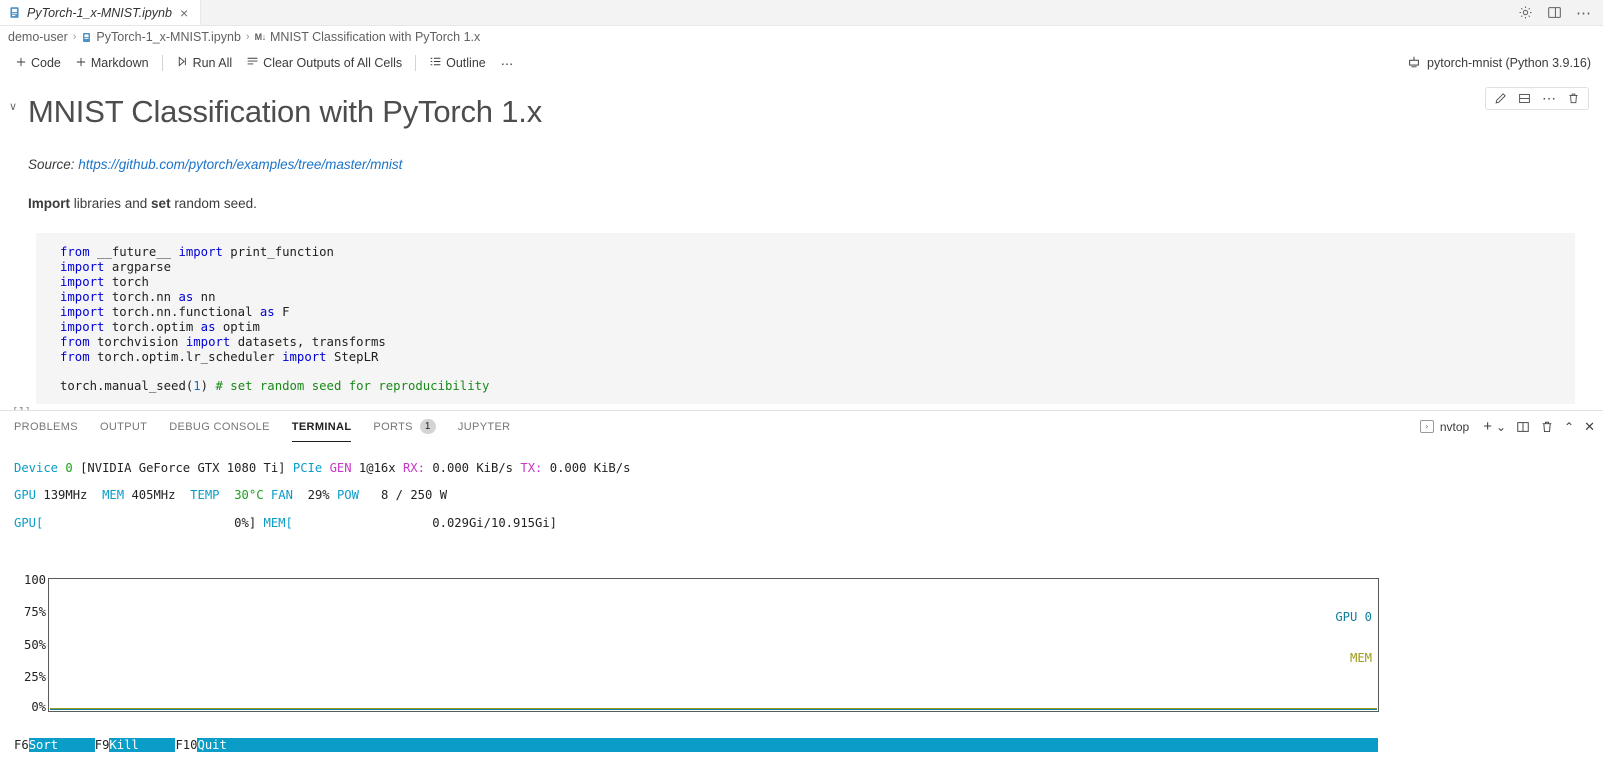 The height and width of the screenshot is (766, 1603). What do you see at coordinates (1509, 63) in the screenshot?
I see `kernel-label: pytorch-mnist (Python 3.9.16)` at bounding box center [1509, 63].